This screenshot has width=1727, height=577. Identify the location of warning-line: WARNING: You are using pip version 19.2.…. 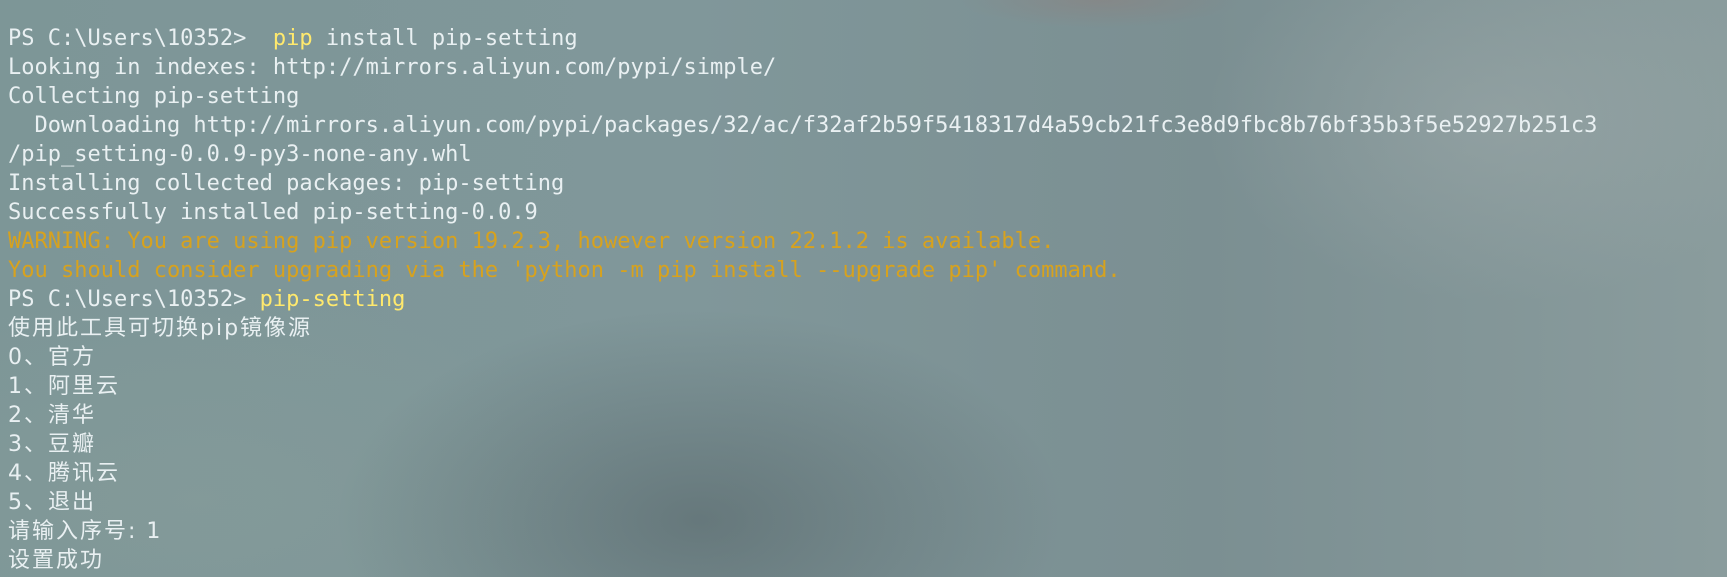
(531, 241).